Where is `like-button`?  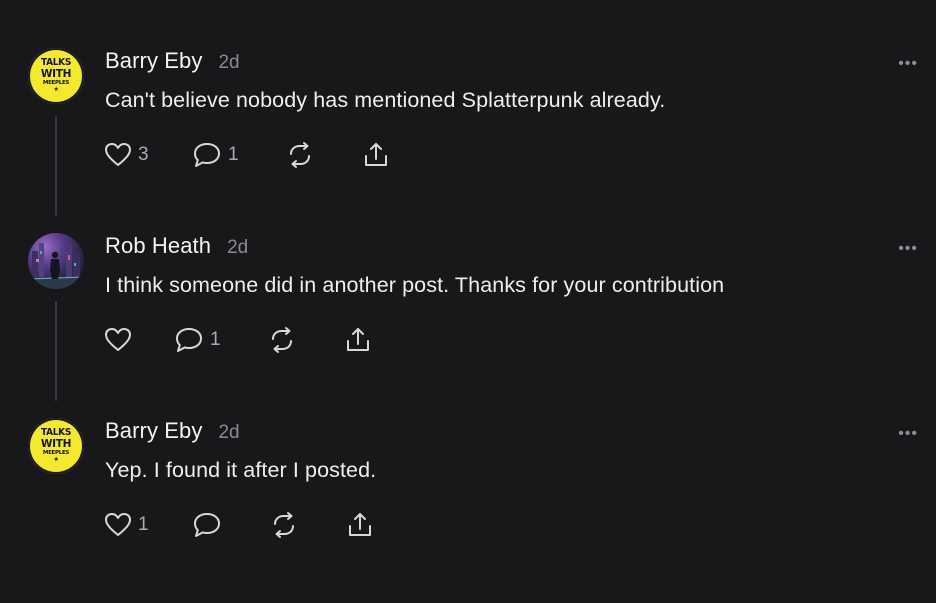 like-button is located at coordinates (121, 340).